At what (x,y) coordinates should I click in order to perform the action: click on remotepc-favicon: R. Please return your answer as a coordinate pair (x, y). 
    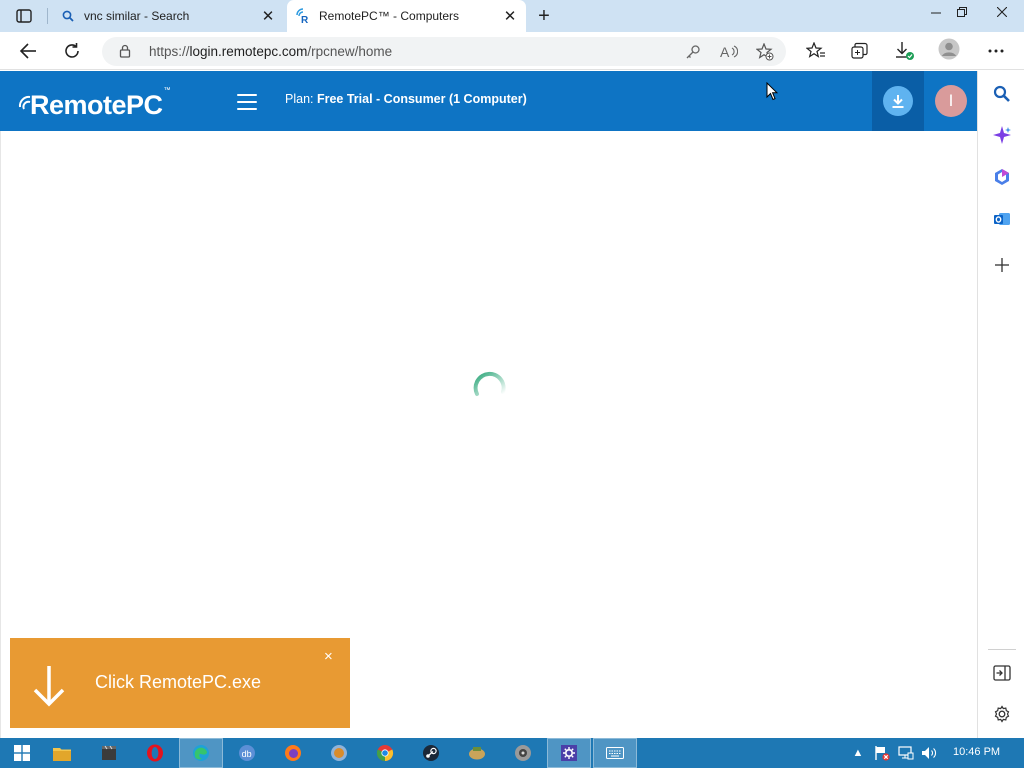
    Looking at the image, I should click on (303, 16).